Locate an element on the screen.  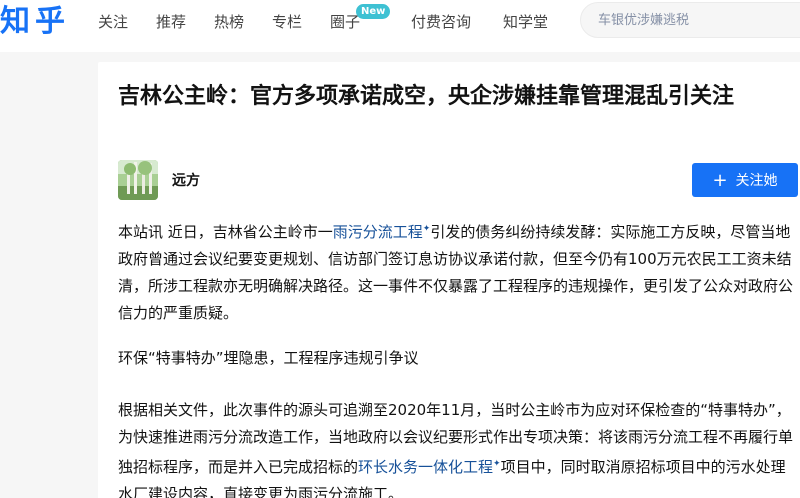
link-star-icon: ✦ is located at coordinates (497, 464).